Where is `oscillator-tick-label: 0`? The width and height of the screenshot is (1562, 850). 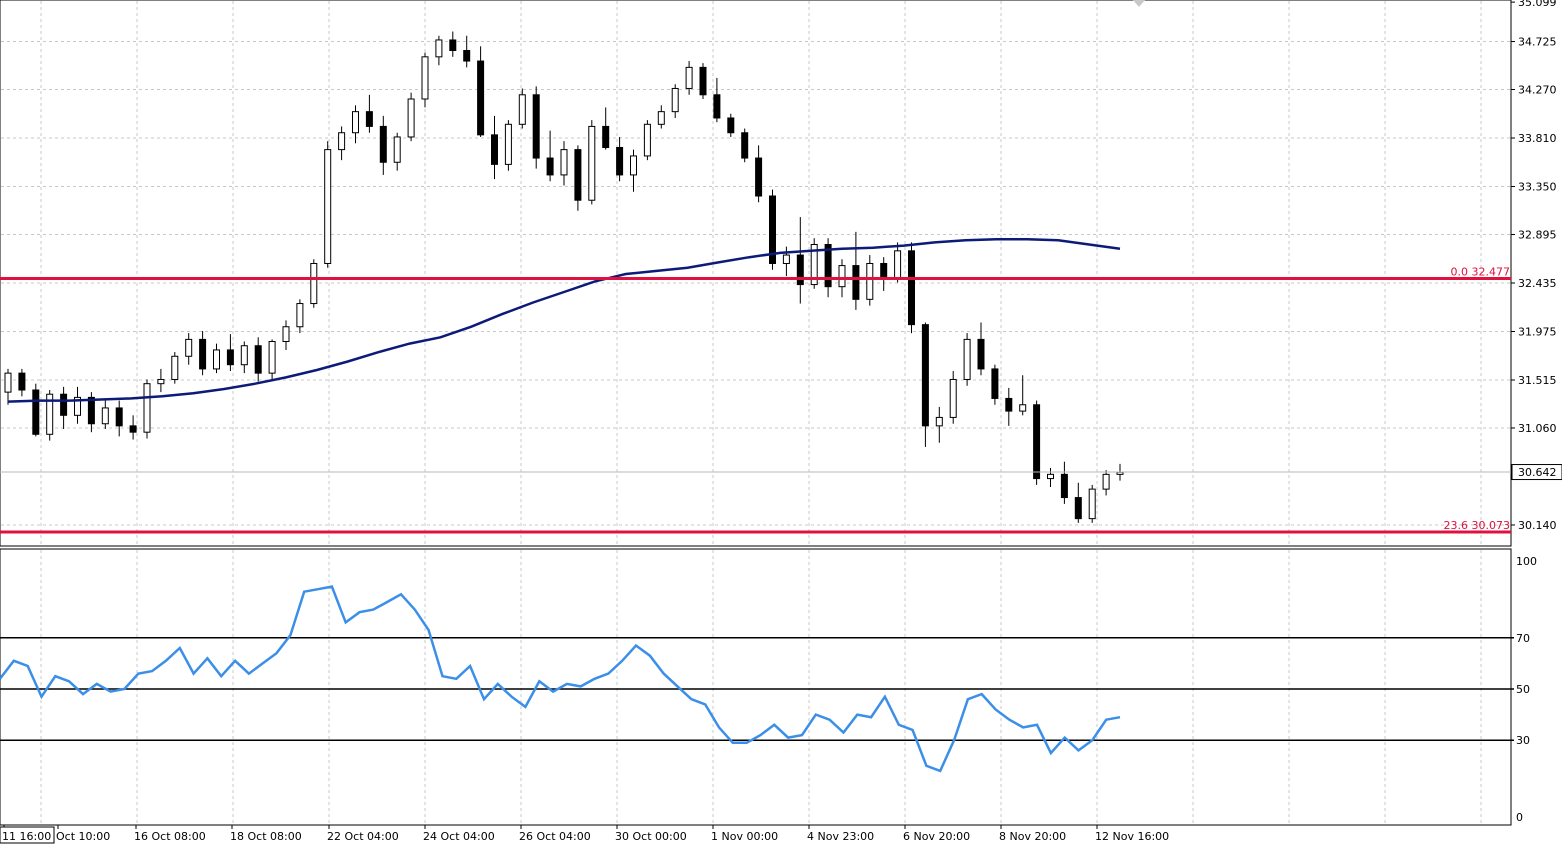 oscillator-tick-label: 0 is located at coordinates (1519, 817).